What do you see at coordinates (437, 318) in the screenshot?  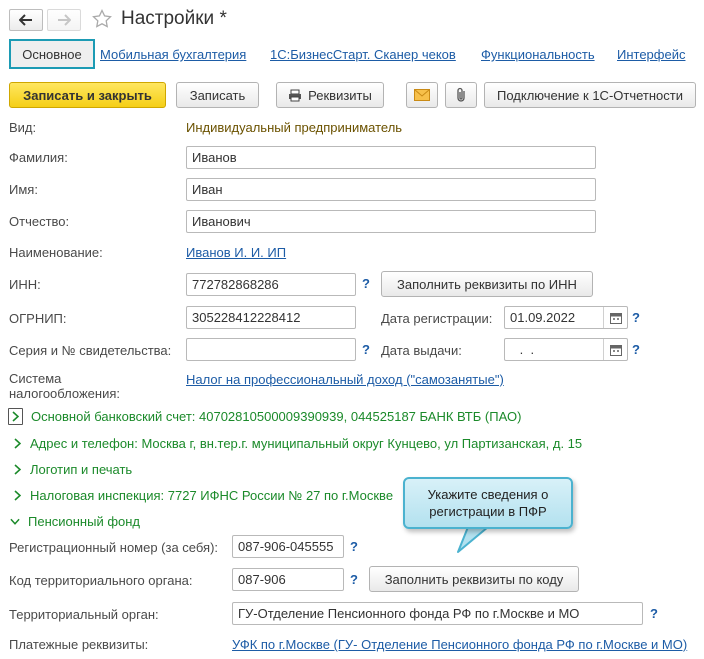 I see `reg-date-label: Дата регистрации:` at bounding box center [437, 318].